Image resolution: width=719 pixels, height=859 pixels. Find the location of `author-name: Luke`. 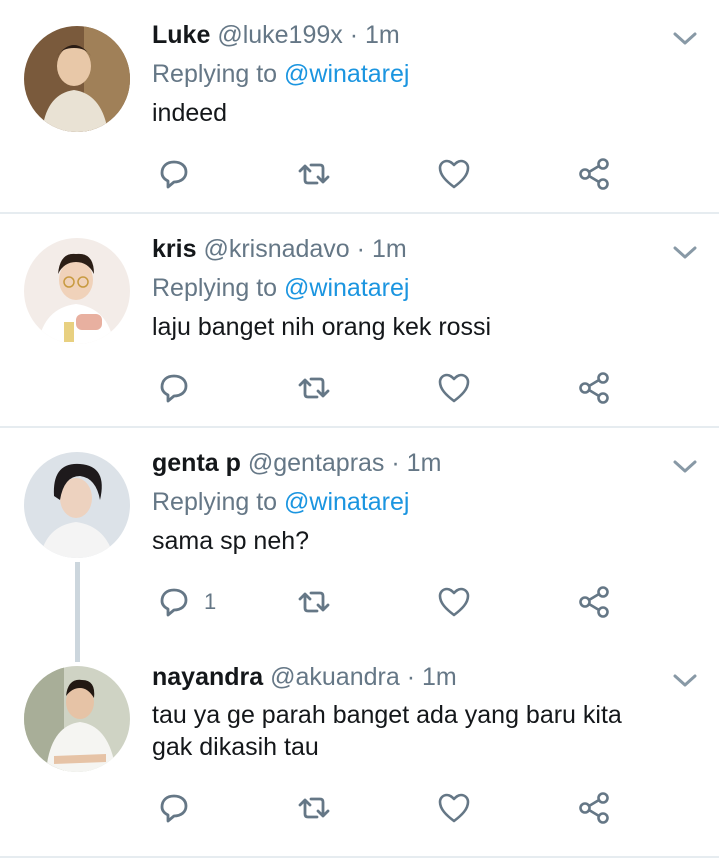

author-name: Luke is located at coordinates (181, 35).